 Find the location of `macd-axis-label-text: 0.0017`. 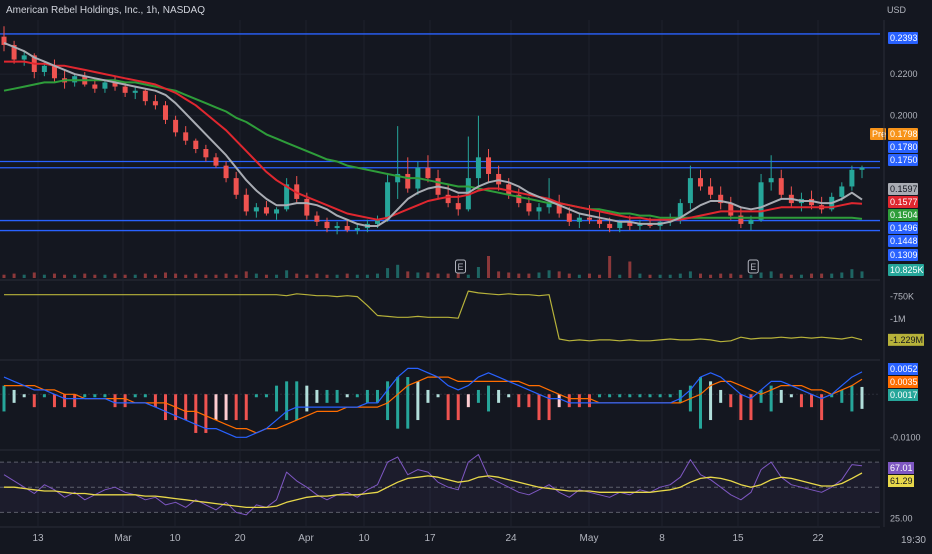

macd-axis-label-text: 0.0017 is located at coordinates (904, 395).